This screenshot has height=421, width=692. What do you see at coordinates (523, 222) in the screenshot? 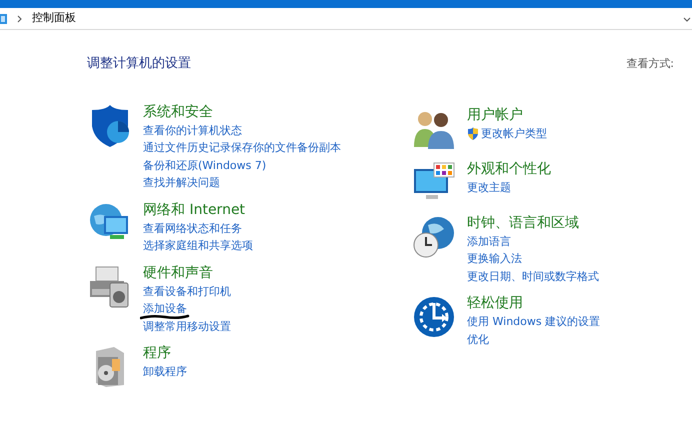
I see `category-title: 时钟、语言和区域` at bounding box center [523, 222].